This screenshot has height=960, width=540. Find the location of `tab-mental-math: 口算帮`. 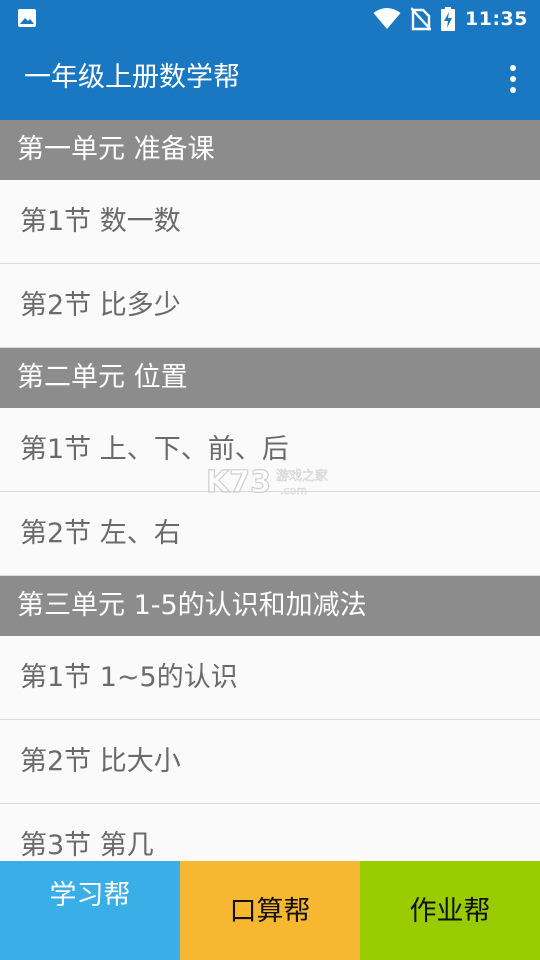

tab-mental-math: 口算帮 is located at coordinates (270, 910).